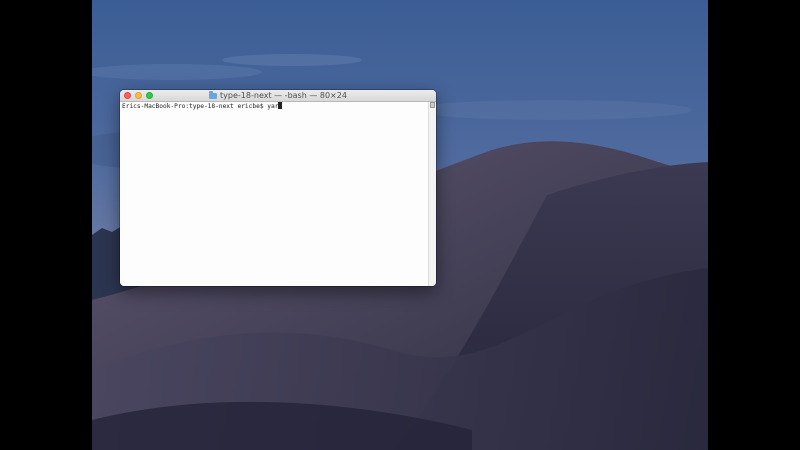 The height and width of the screenshot is (450, 800). I want to click on window-title-area: type-18-next — -bash — 80×24, so click(278, 95).